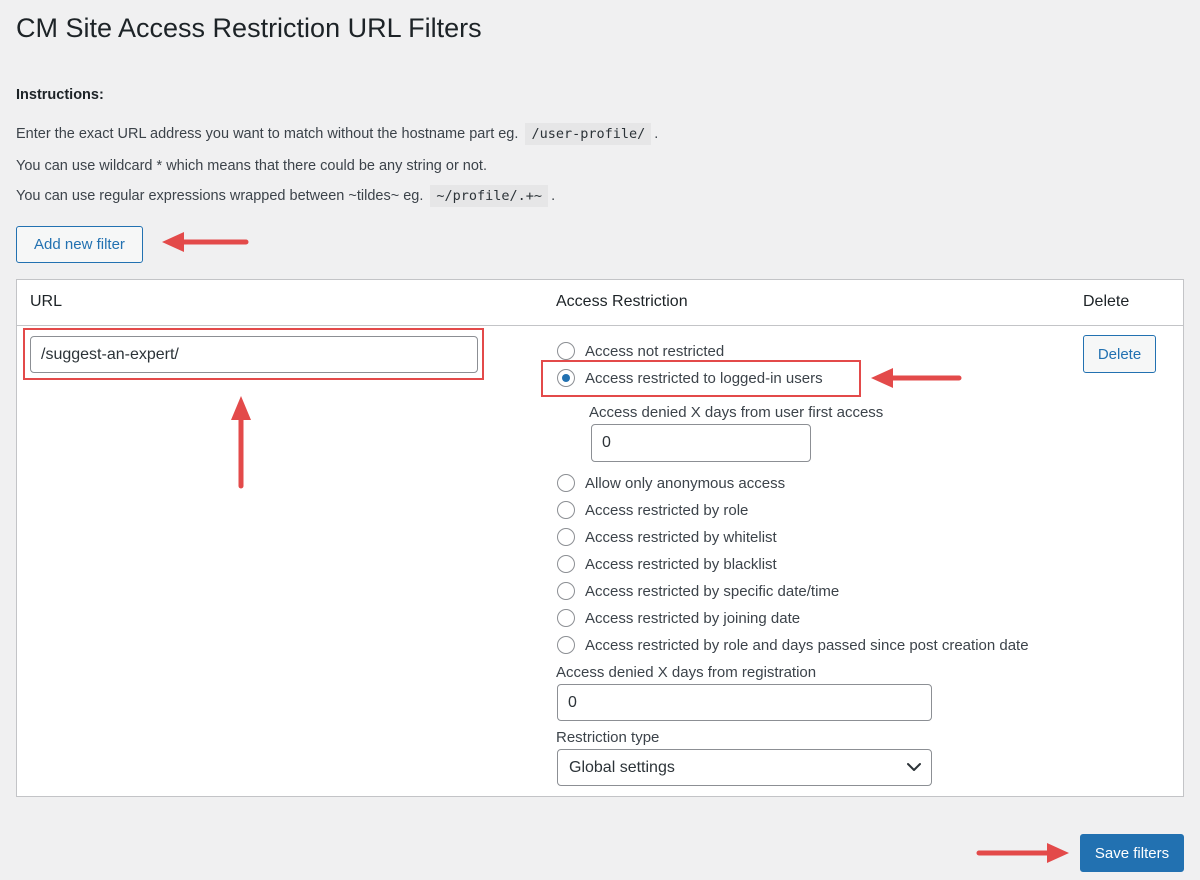 This screenshot has height=880, width=1200. What do you see at coordinates (685, 483) in the screenshot?
I see `radio-label: Allow only anonymous access` at bounding box center [685, 483].